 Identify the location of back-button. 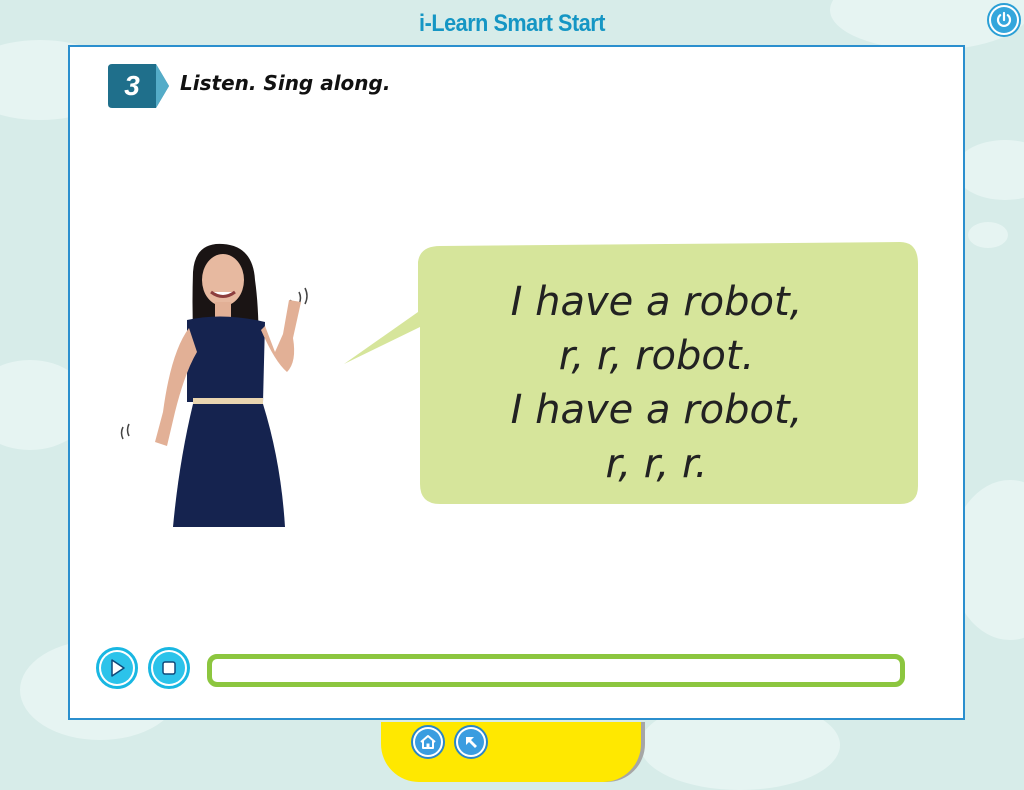
(471, 742).